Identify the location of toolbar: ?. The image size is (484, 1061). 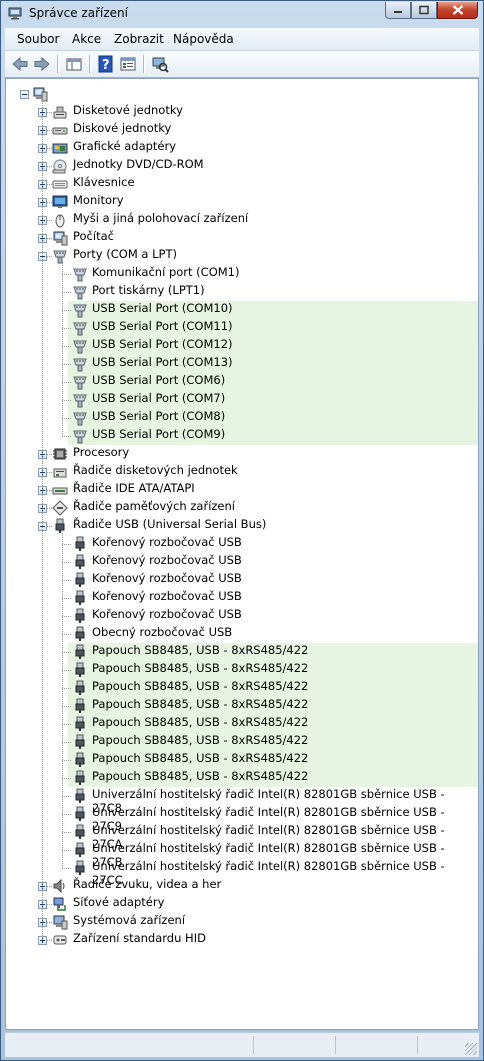
(242, 64).